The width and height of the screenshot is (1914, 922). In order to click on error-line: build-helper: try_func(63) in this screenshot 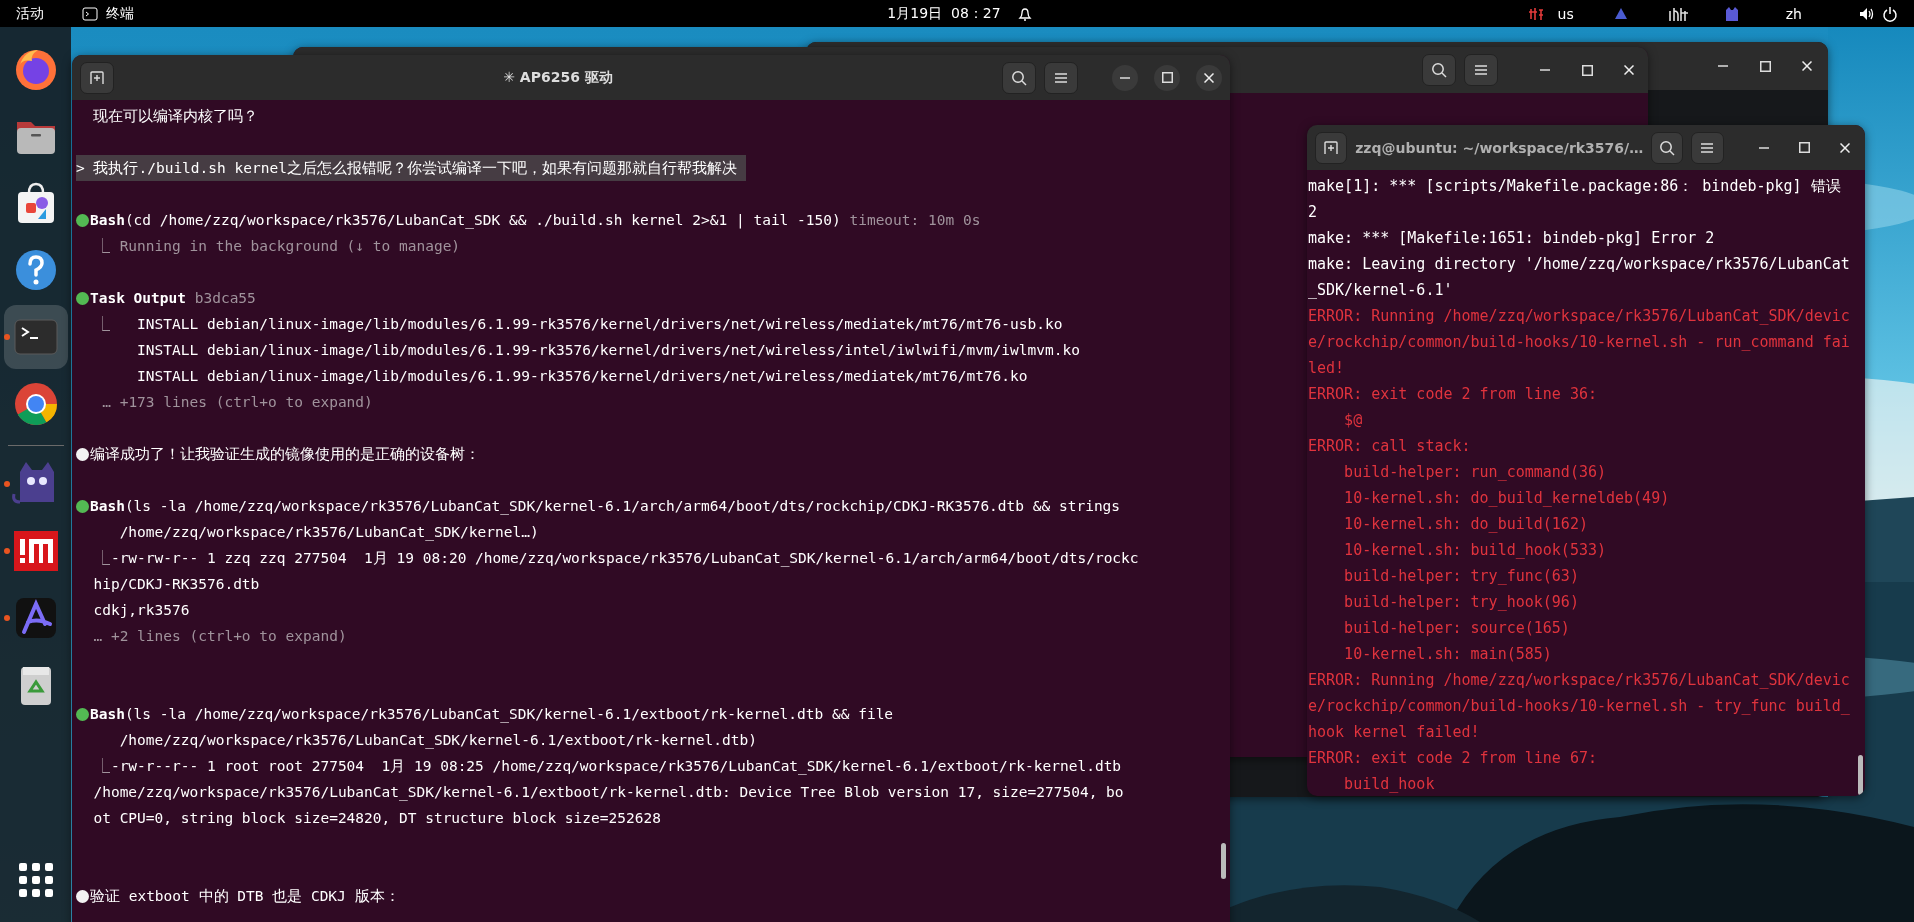, I will do `click(1461, 576)`.